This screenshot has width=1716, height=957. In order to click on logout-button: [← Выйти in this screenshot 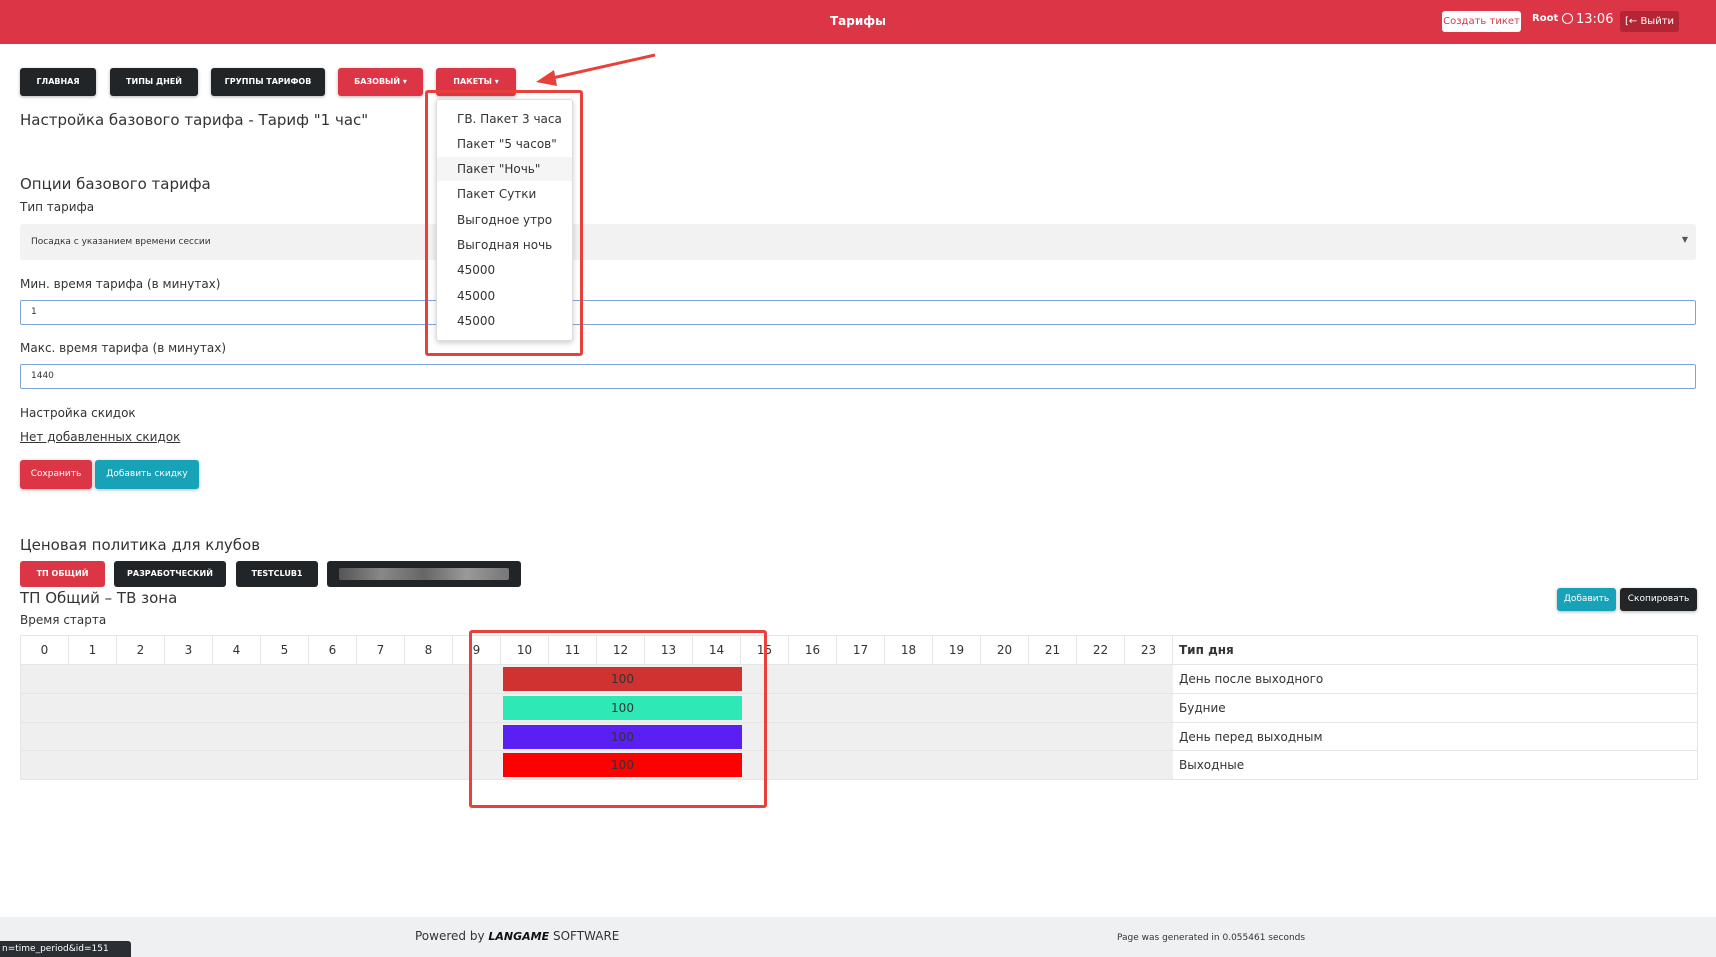, I will do `click(1649, 21)`.